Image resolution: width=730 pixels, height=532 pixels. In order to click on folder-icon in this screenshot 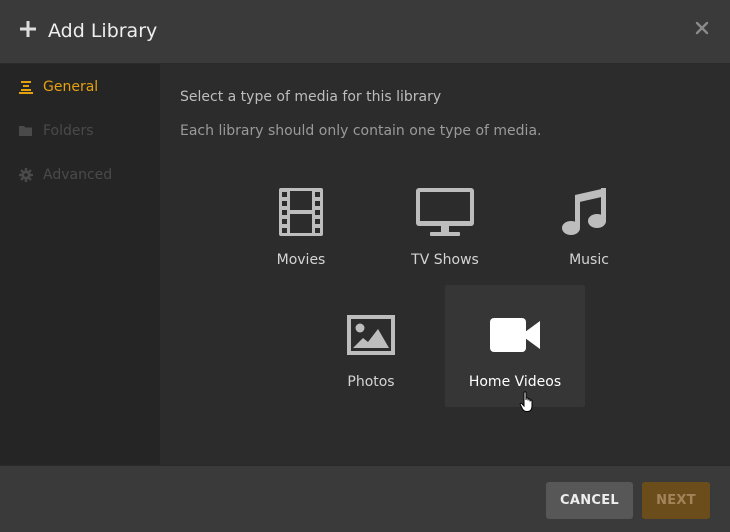, I will do `click(25, 131)`.